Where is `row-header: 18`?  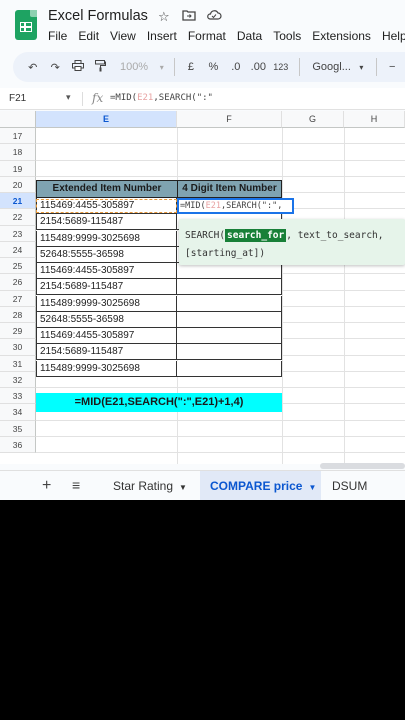
row-header: 18 is located at coordinates (18, 152).